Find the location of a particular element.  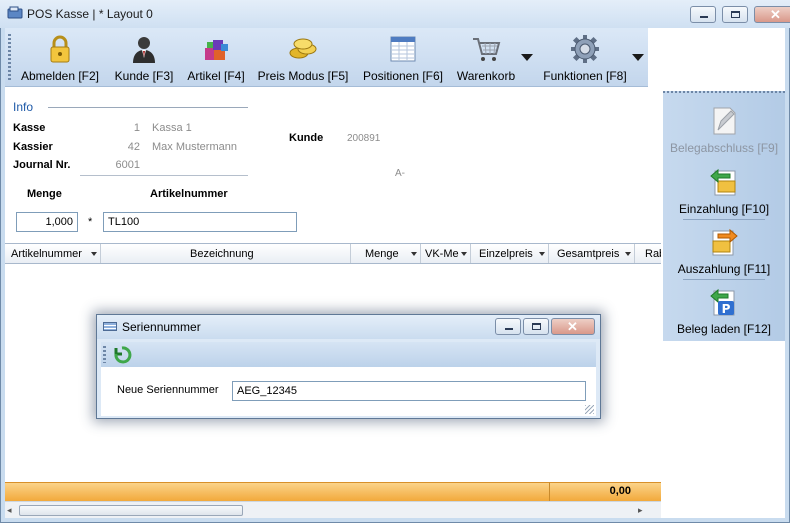

dialog-content: Neue Seriennummer AEG_12345 is located at coordinates (348, 391).